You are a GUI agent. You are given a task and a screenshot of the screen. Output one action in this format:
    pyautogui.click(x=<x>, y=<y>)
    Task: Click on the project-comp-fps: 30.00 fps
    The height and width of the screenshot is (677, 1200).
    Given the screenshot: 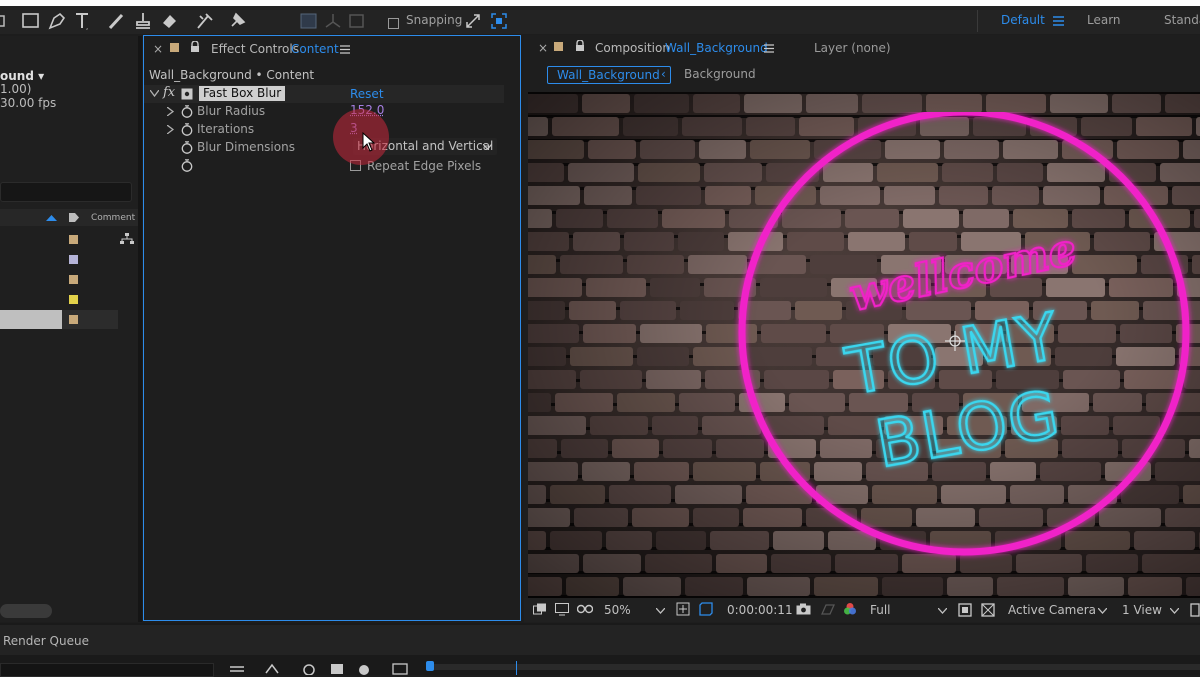 What is the action you would take?
    pyautogui.click(x=28, y=103)
    